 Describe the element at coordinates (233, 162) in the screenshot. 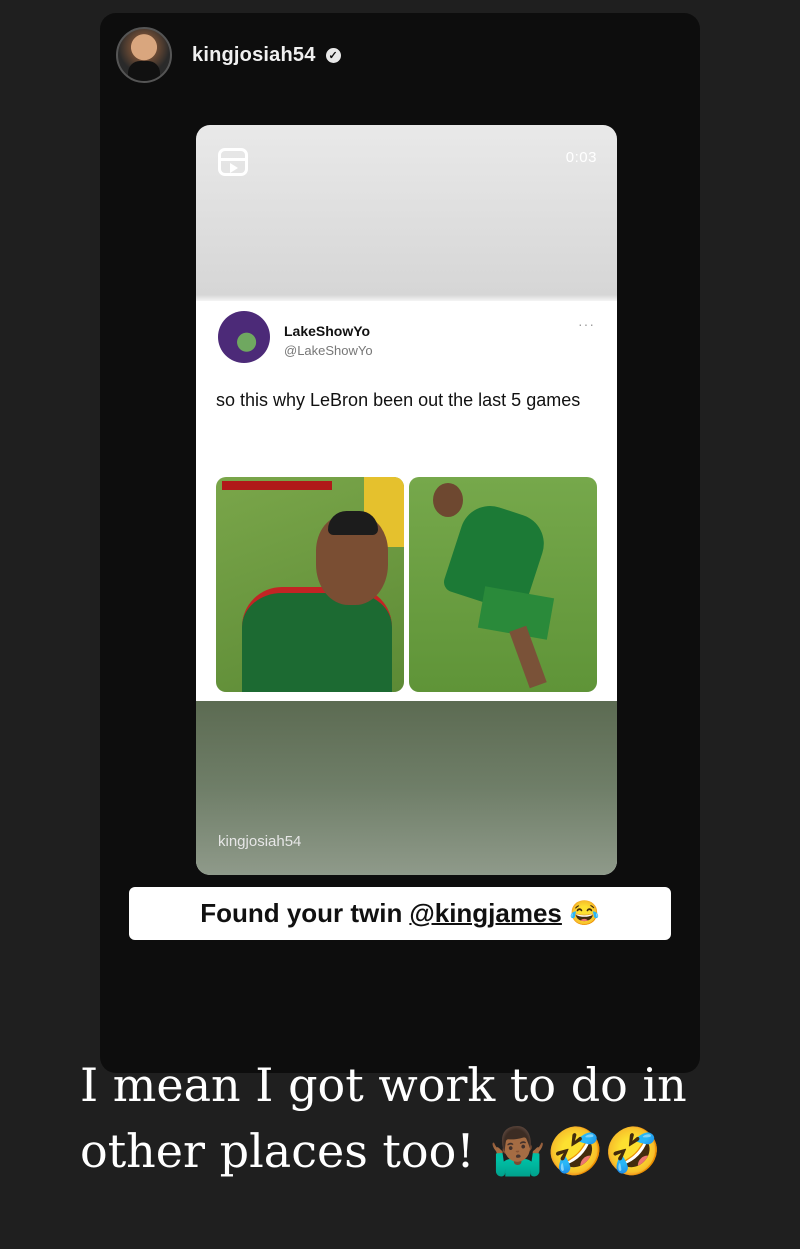

I see `reels-icon` at that location.